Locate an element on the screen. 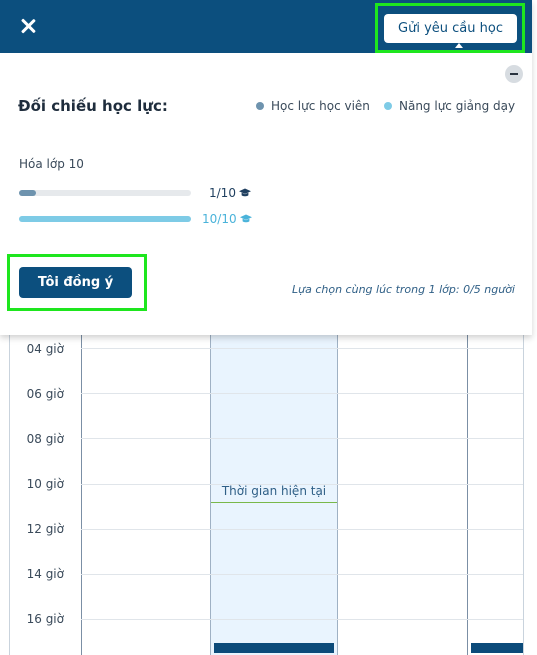  hour-label: 10 giờ is located at coordinates (45, 484).